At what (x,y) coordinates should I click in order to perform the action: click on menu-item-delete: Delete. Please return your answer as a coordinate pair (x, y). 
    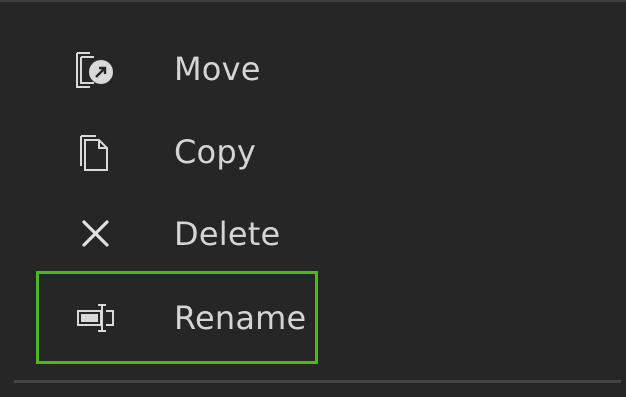
    Looking at the image, I should click on (177, 234).